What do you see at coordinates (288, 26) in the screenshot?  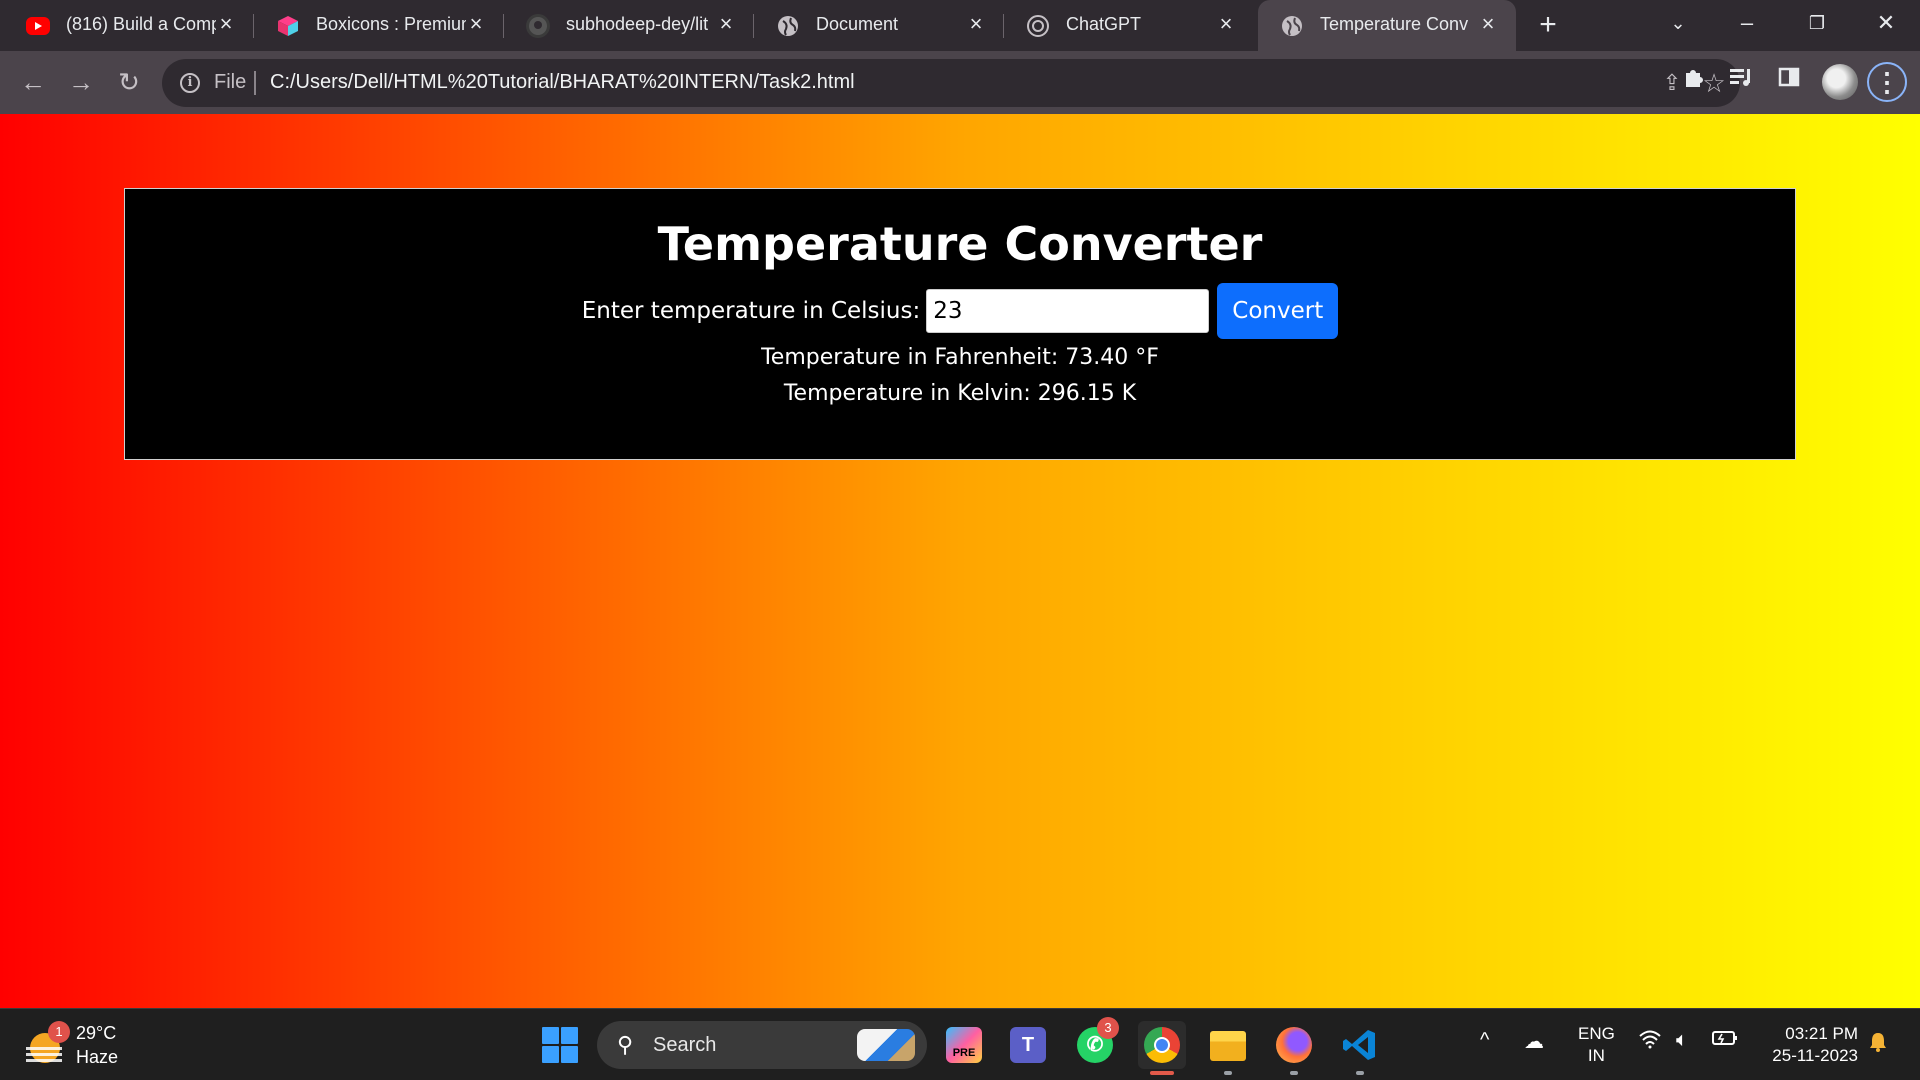 I see `boxicons-icon` at bounding box center [288, 26].